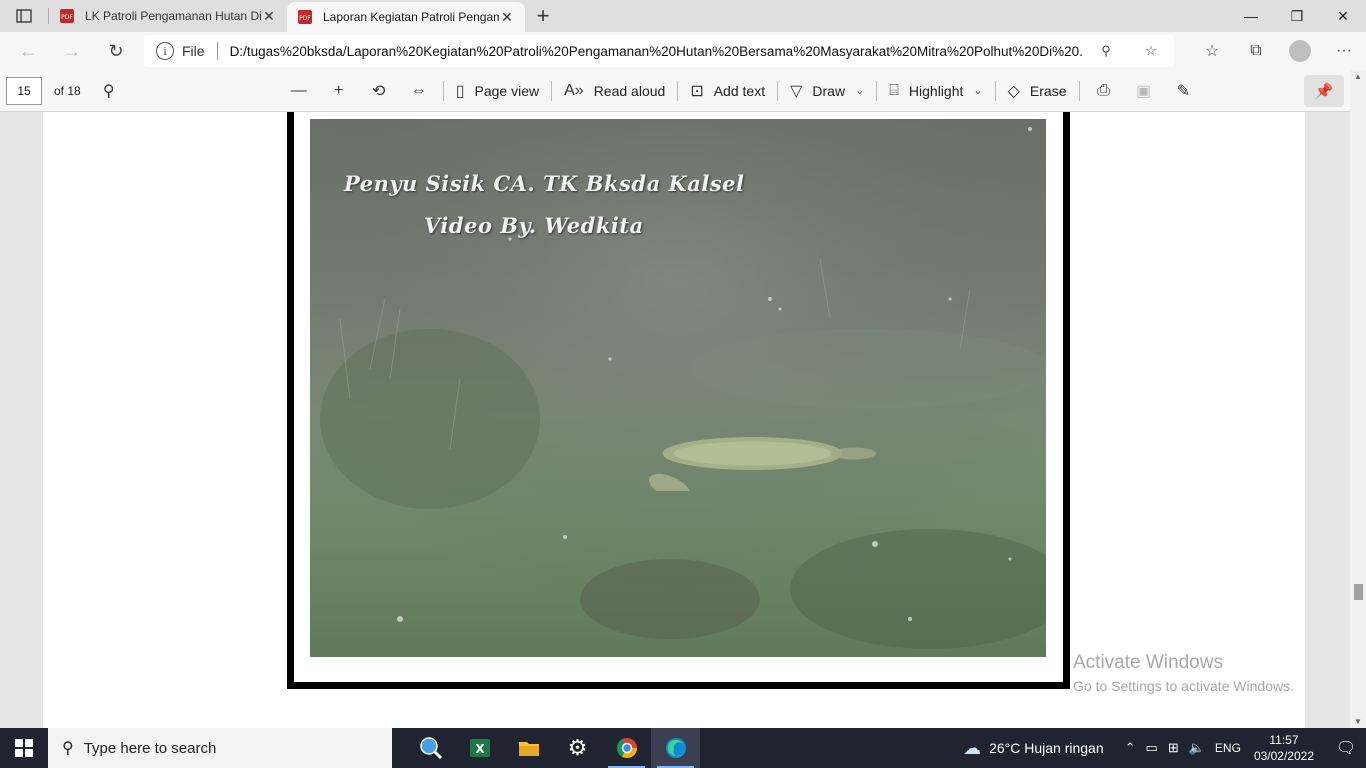  I want to click on restore-button: ❐, so click(1297, 16).